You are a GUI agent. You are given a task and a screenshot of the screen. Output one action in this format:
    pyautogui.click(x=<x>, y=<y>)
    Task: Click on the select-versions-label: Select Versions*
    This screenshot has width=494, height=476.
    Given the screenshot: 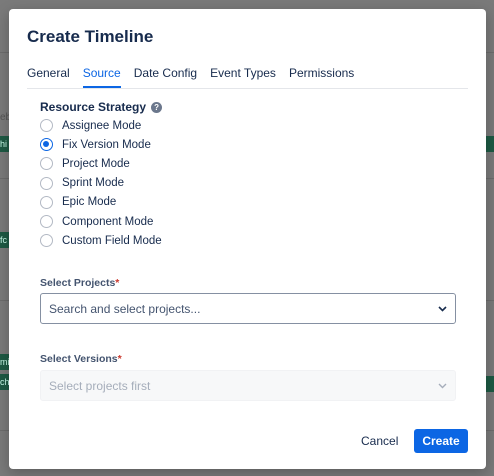 What is the action you would take?
    pyautogui.click(x=81, y=359)
    